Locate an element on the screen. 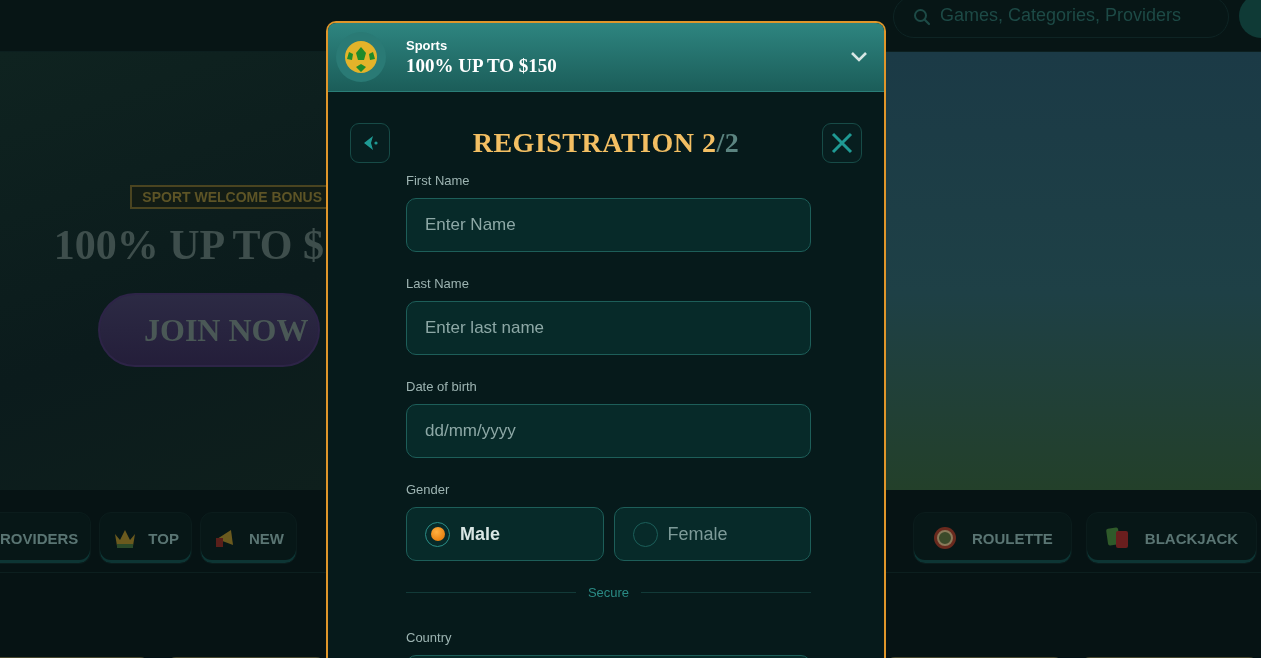 This screenshot has height=658, width=1261. close-icon is located at coordinates (842, 143).